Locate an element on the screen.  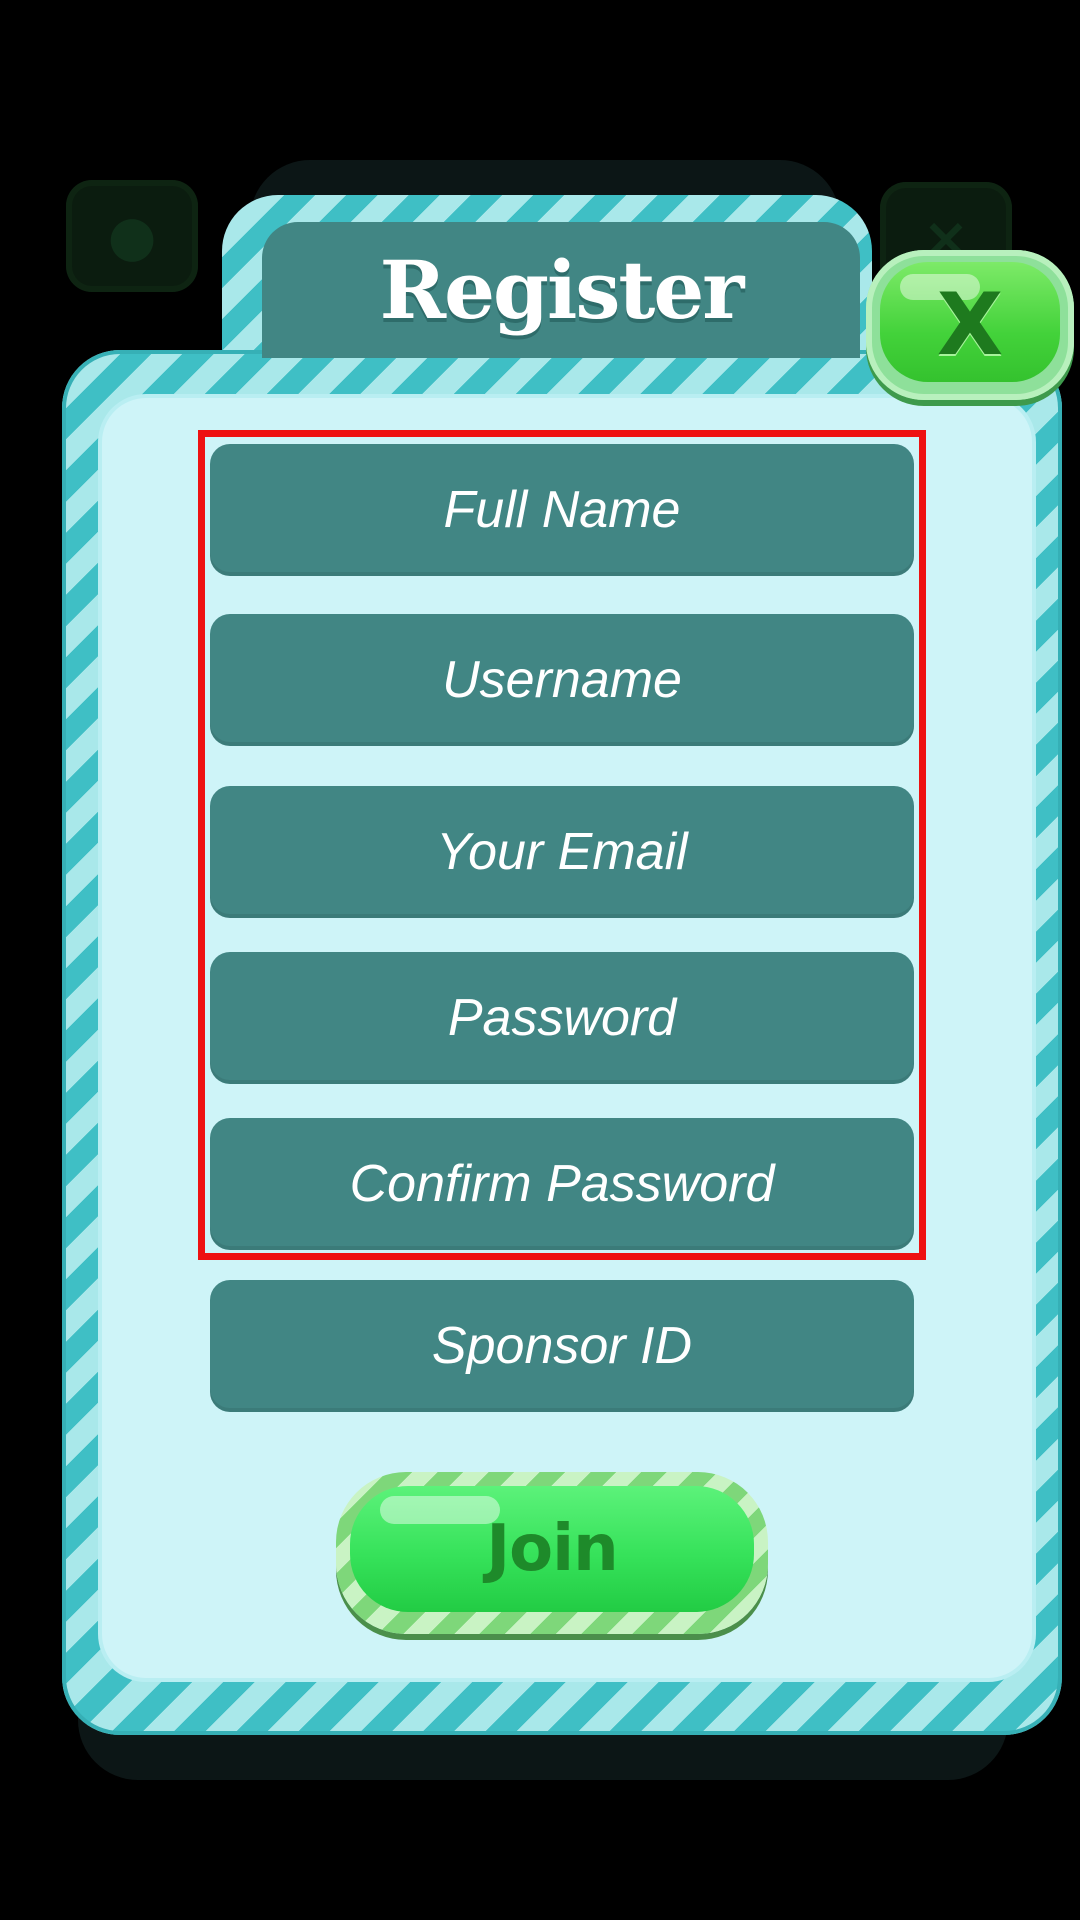
background-profile-button: ● is located at coordinates (132, 236).